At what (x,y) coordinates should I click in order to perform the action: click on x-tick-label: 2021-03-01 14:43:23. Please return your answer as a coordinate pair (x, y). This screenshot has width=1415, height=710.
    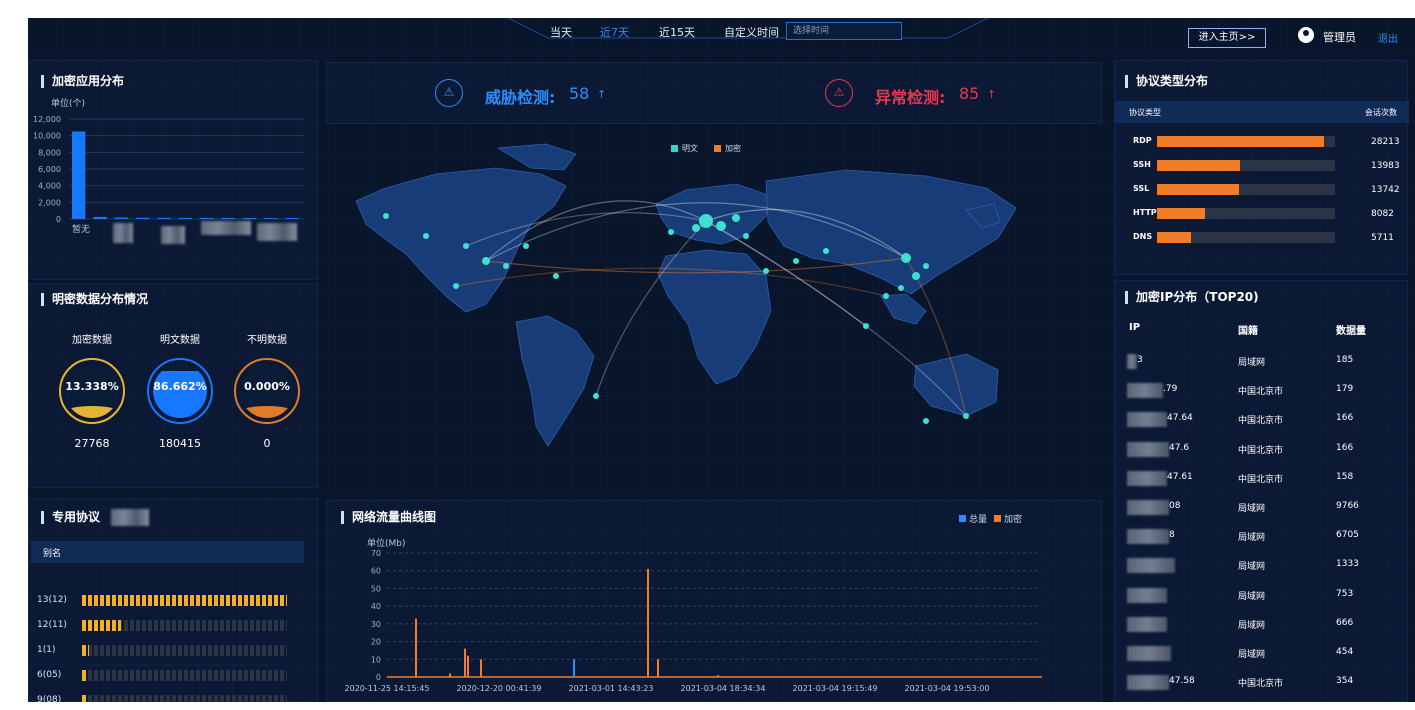
    Looking at the image, I should click on (611, 688).